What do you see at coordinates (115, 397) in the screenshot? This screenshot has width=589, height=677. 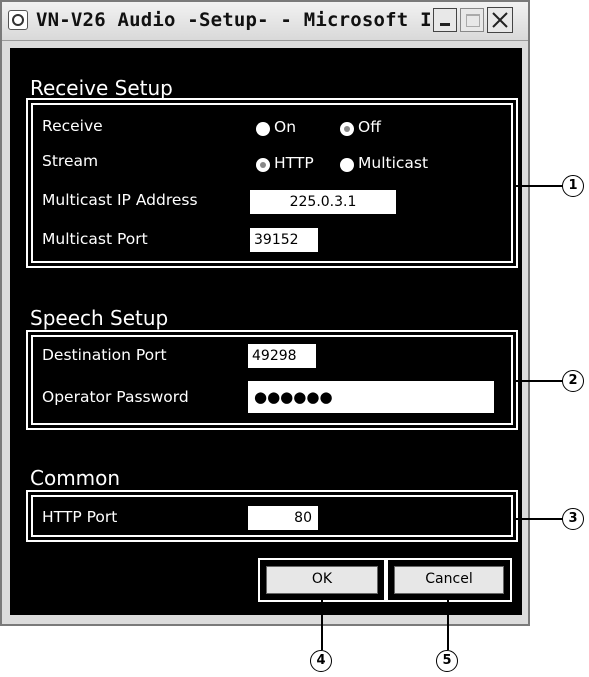 I see `operator-password-label: Operator Password` at bounding box center [115, 397].